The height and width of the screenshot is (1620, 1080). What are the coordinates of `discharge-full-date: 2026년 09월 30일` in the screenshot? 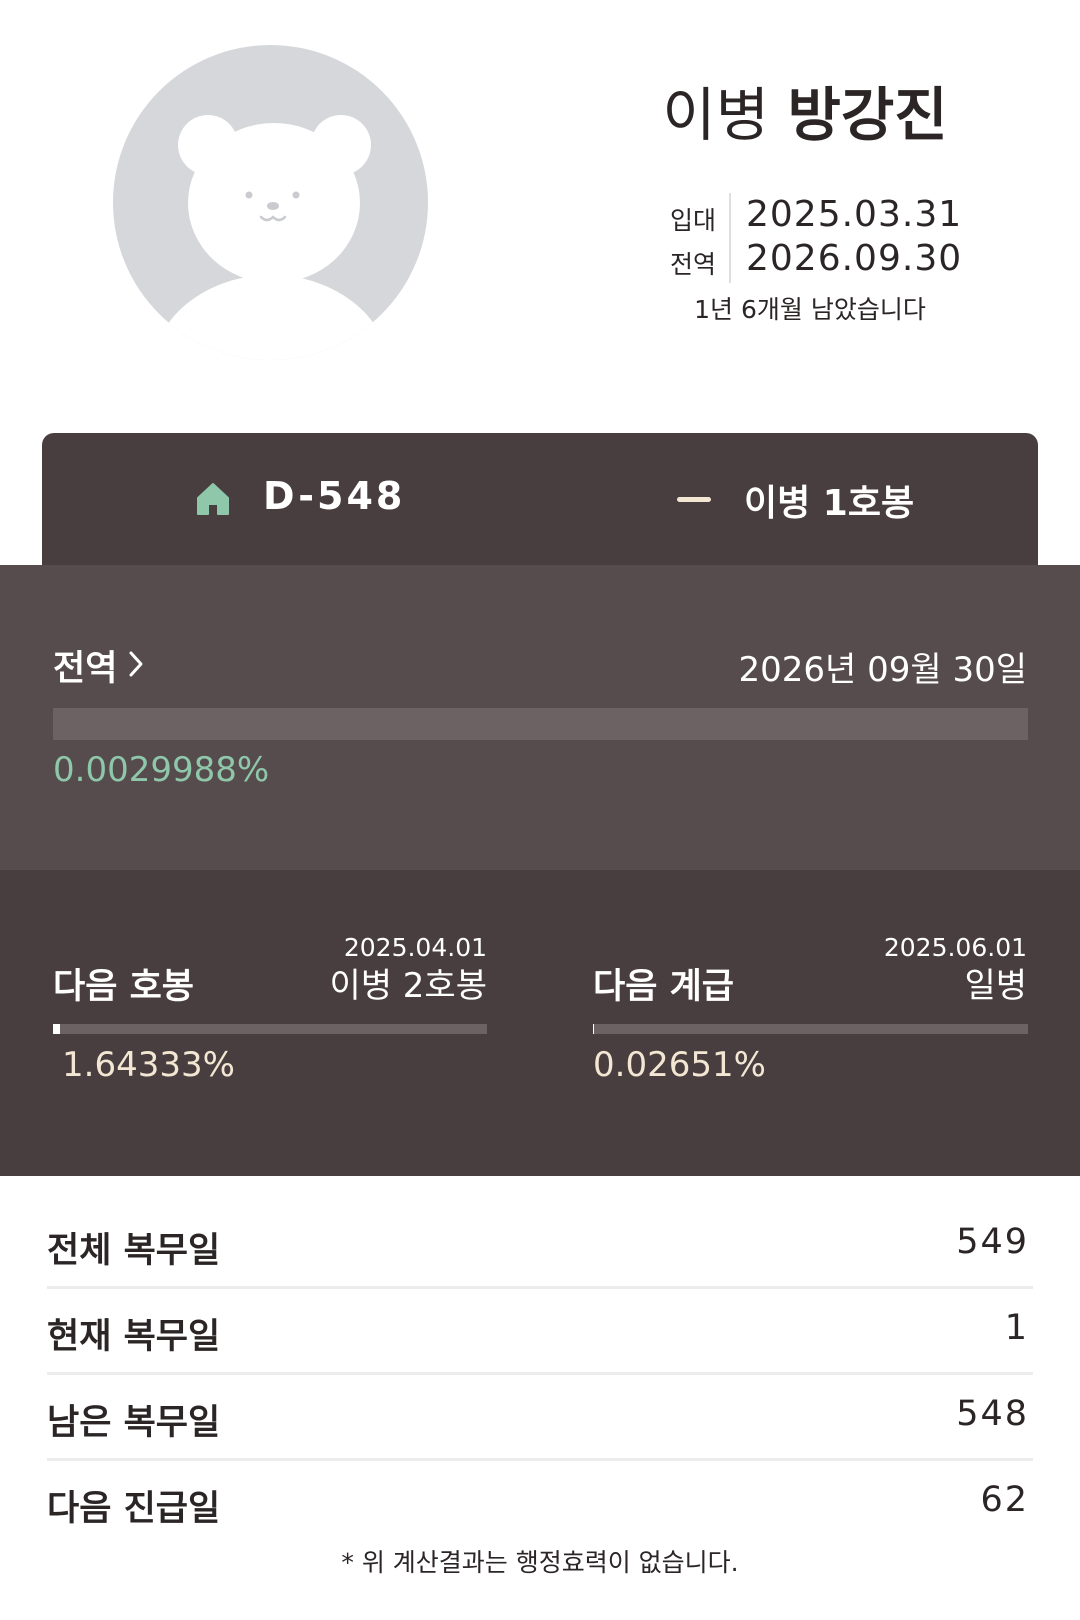 It's located at (882, 670).